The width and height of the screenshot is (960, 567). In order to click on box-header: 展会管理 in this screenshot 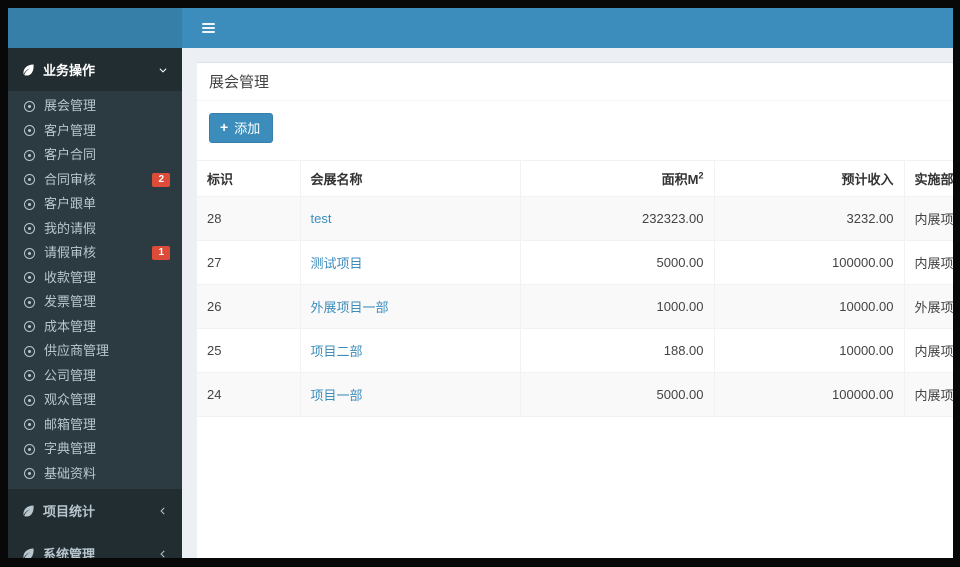, I will do `click(575, 82)`.